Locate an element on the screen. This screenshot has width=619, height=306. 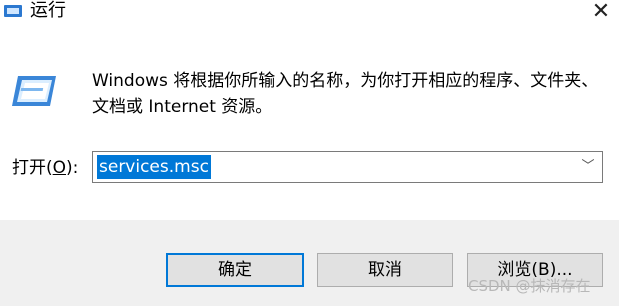
ok-button: 确定 is located at coordinates (235, 270).